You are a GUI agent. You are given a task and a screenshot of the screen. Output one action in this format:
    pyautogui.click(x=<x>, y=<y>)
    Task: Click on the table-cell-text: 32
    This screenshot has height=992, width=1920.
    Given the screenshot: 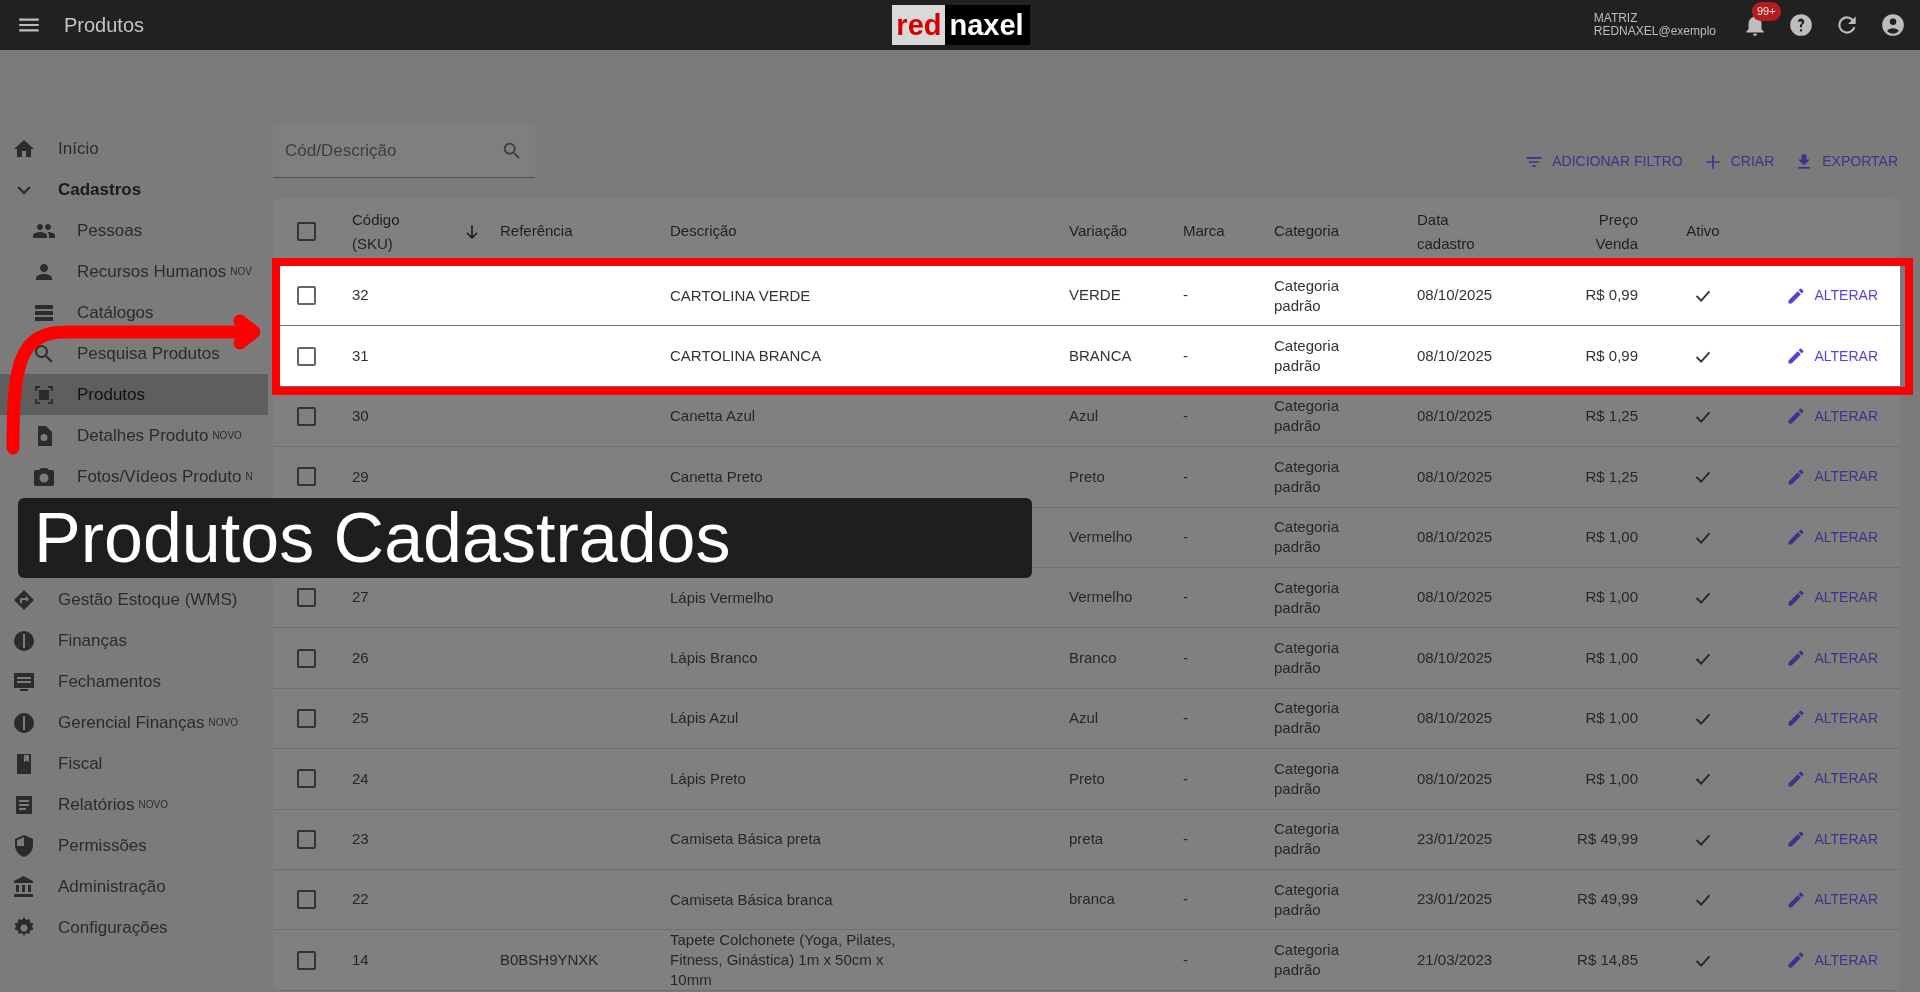 What is the action you would take?
    pyautogui.click(x=360, y=295)
    